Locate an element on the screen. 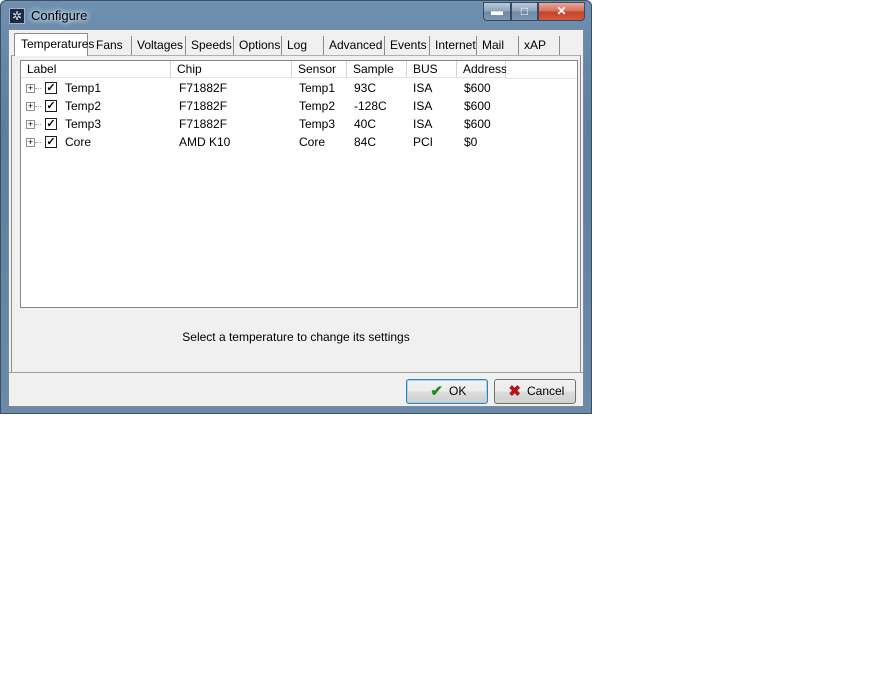 Image resolution: width=895 pixels, height=692 pixels. column-header-filler is located at coordinates (541, 70).